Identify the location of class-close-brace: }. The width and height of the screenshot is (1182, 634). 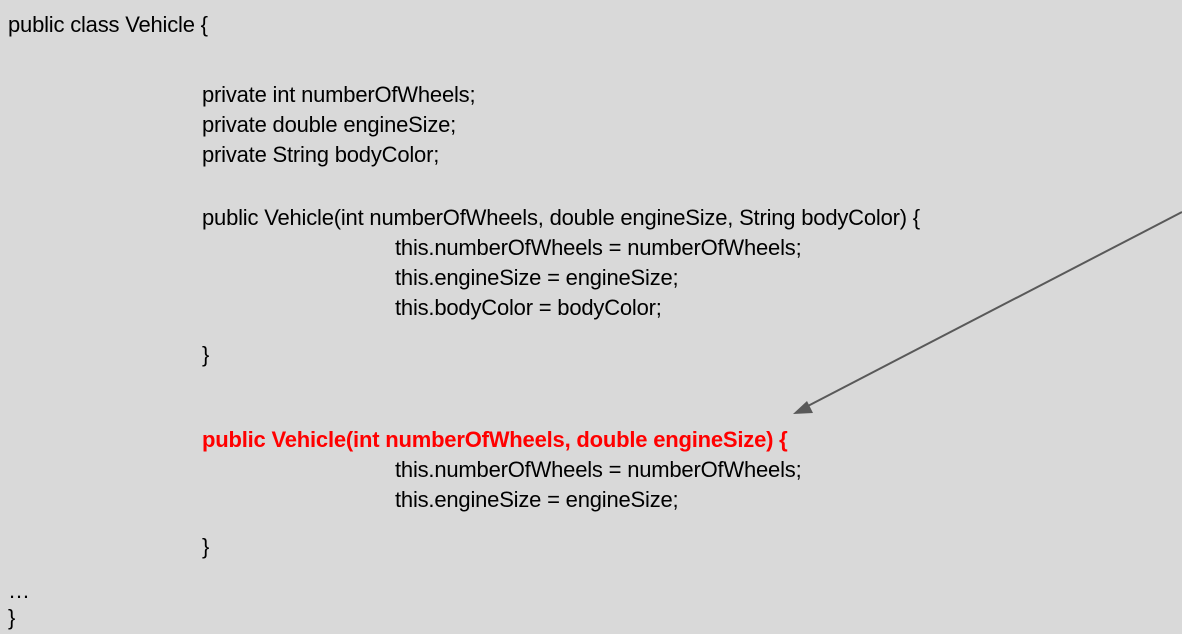
(12, 617).